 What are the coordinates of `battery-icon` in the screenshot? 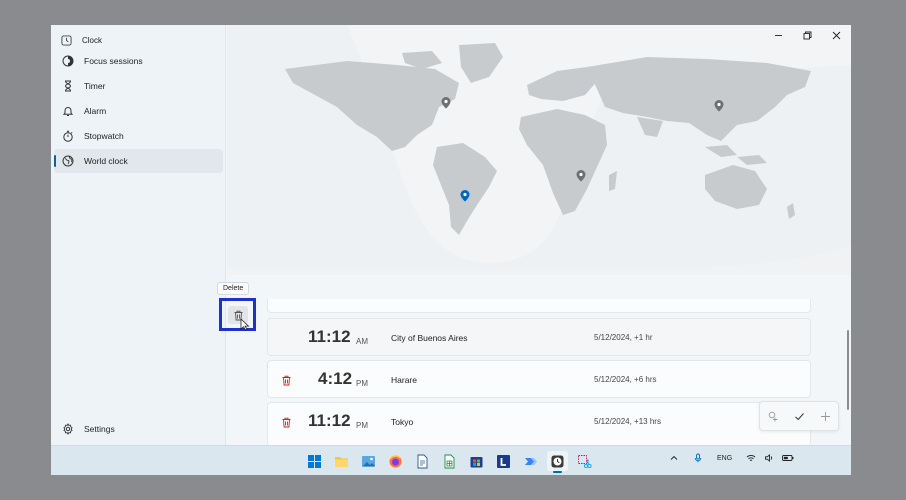 It's located at (788, 458).